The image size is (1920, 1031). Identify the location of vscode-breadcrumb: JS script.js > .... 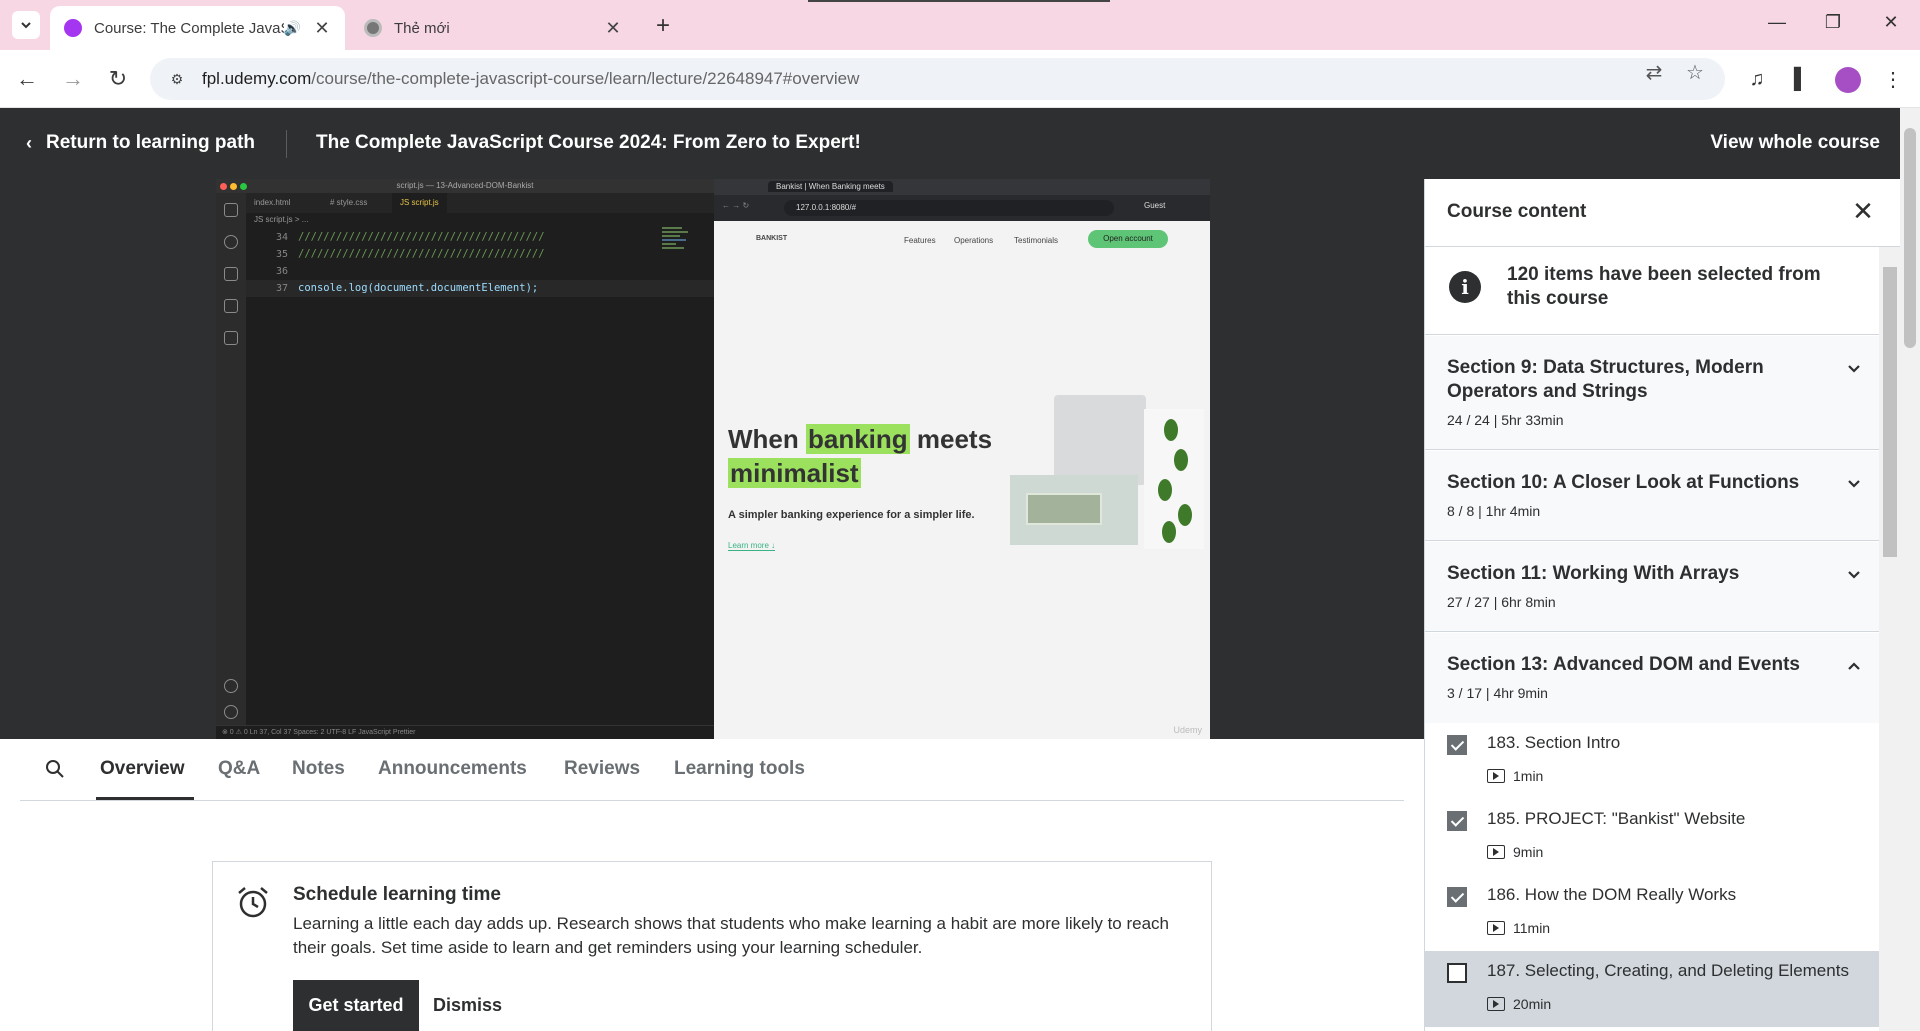
(281, 219).